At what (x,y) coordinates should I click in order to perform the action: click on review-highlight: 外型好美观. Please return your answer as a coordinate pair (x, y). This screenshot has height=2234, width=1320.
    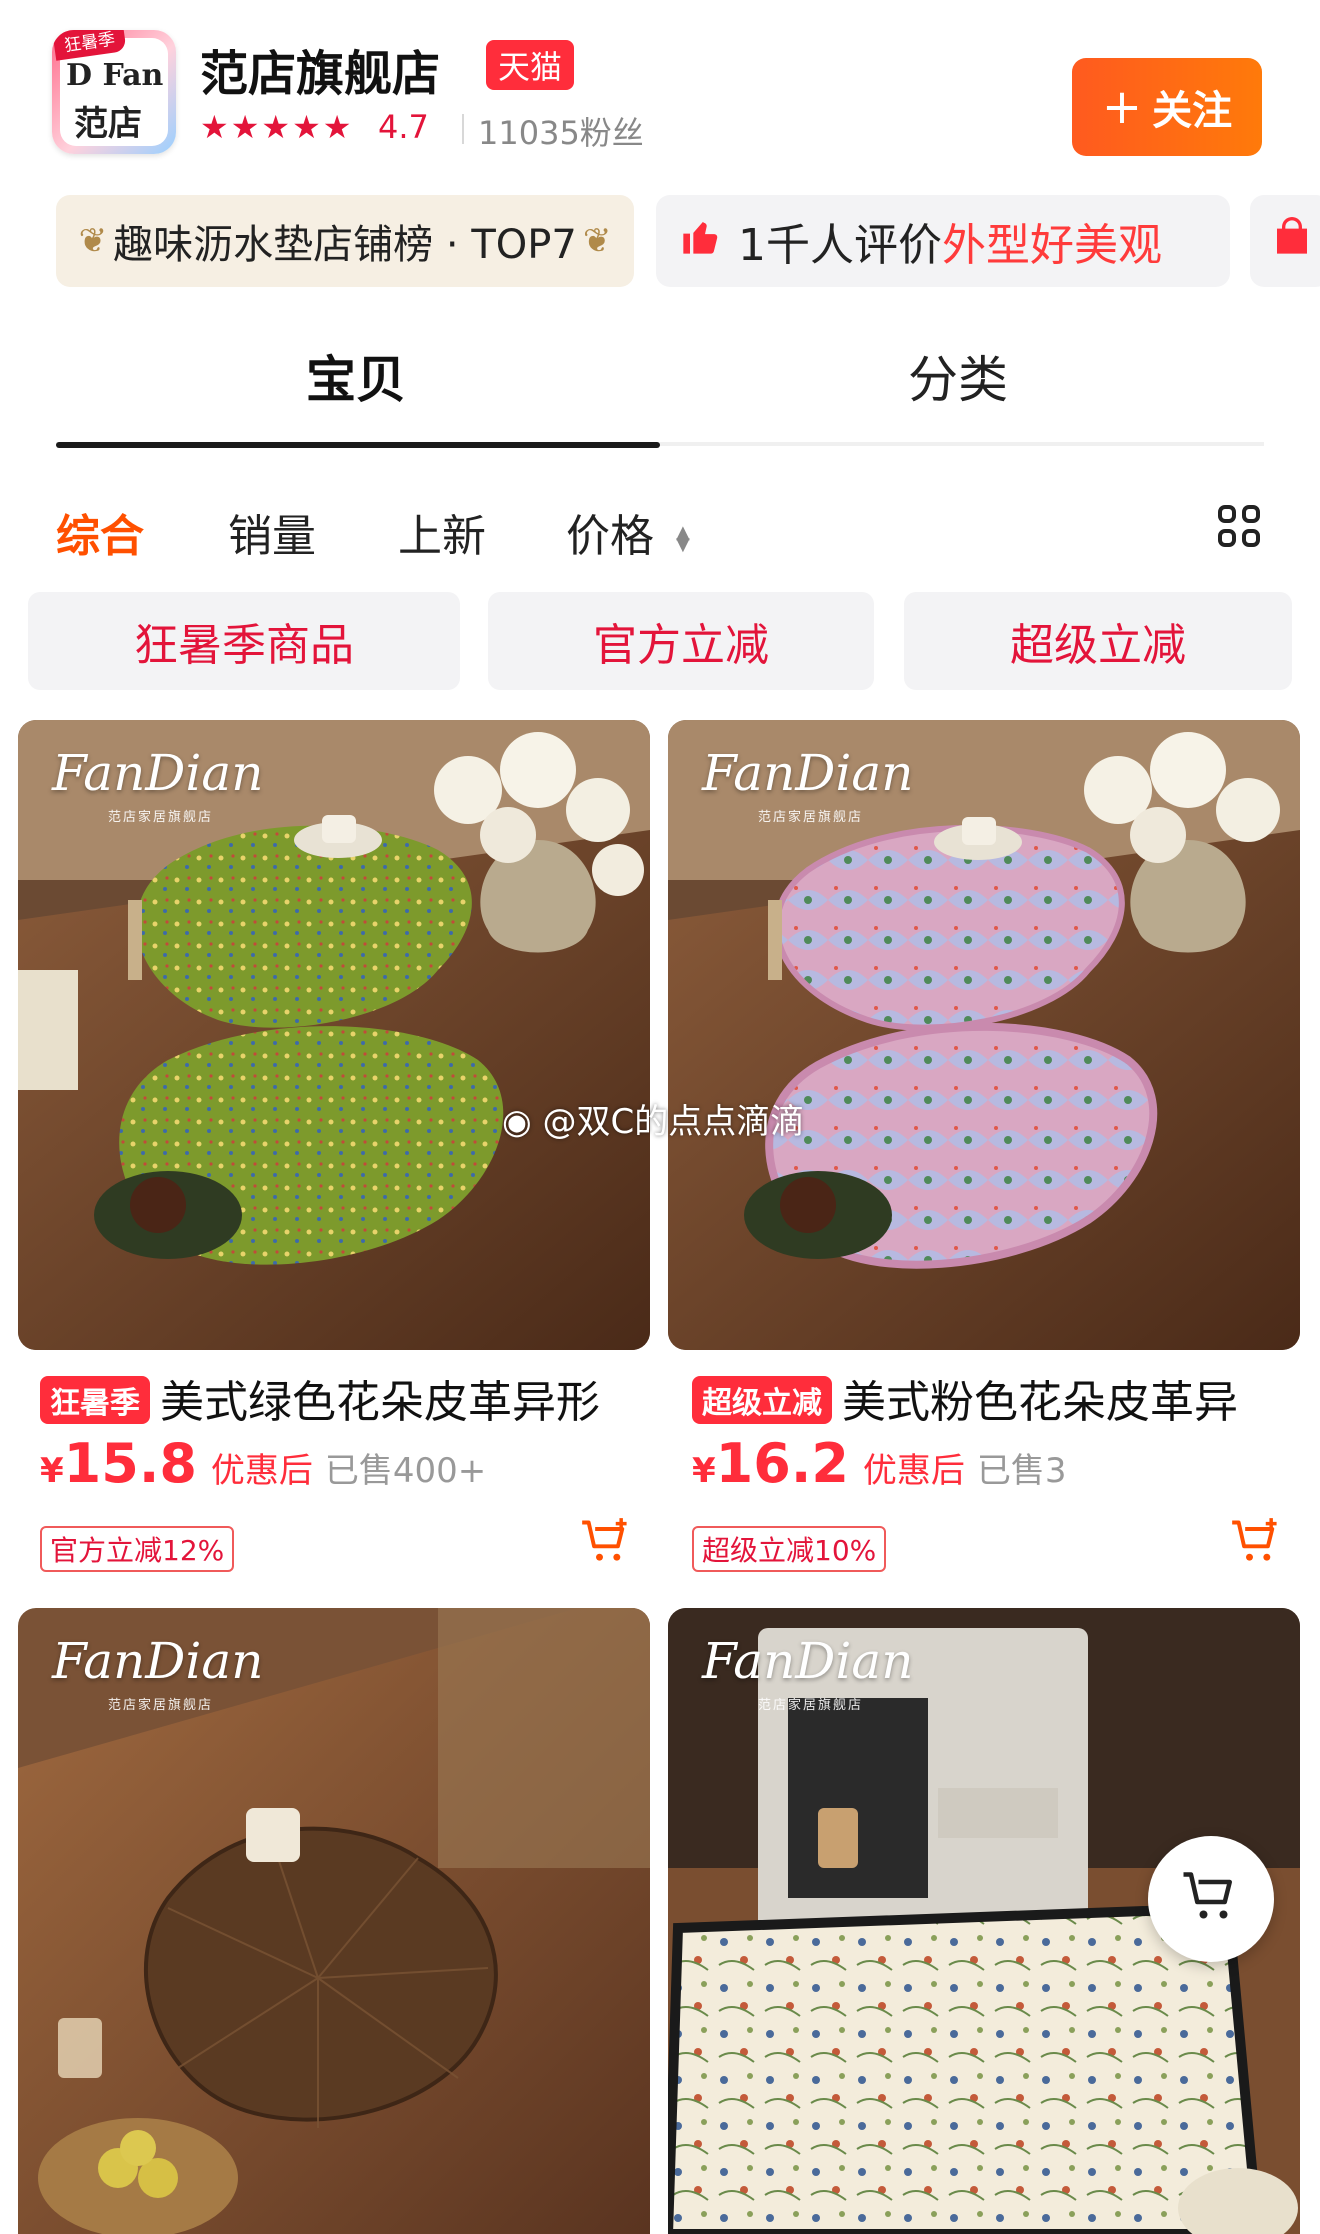
    Looking at the image, I should click on (1052, 245).